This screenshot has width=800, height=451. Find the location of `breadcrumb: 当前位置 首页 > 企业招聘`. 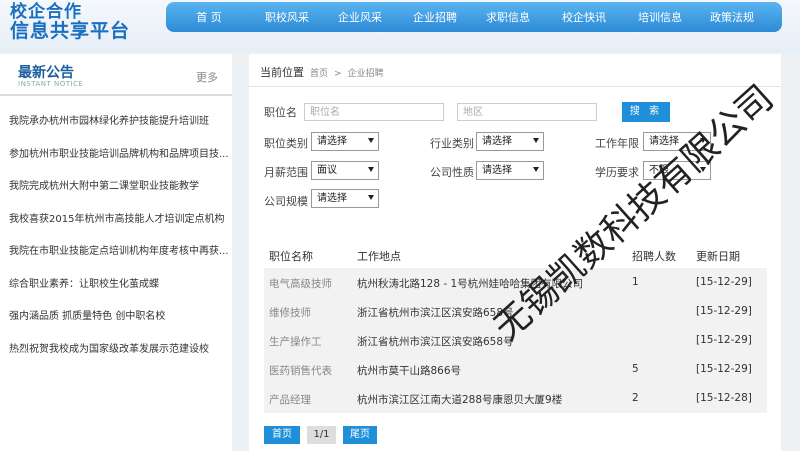

breadcrumb: 当前位置 首页 > 企业招聘 is located at coordinates (322, 72).